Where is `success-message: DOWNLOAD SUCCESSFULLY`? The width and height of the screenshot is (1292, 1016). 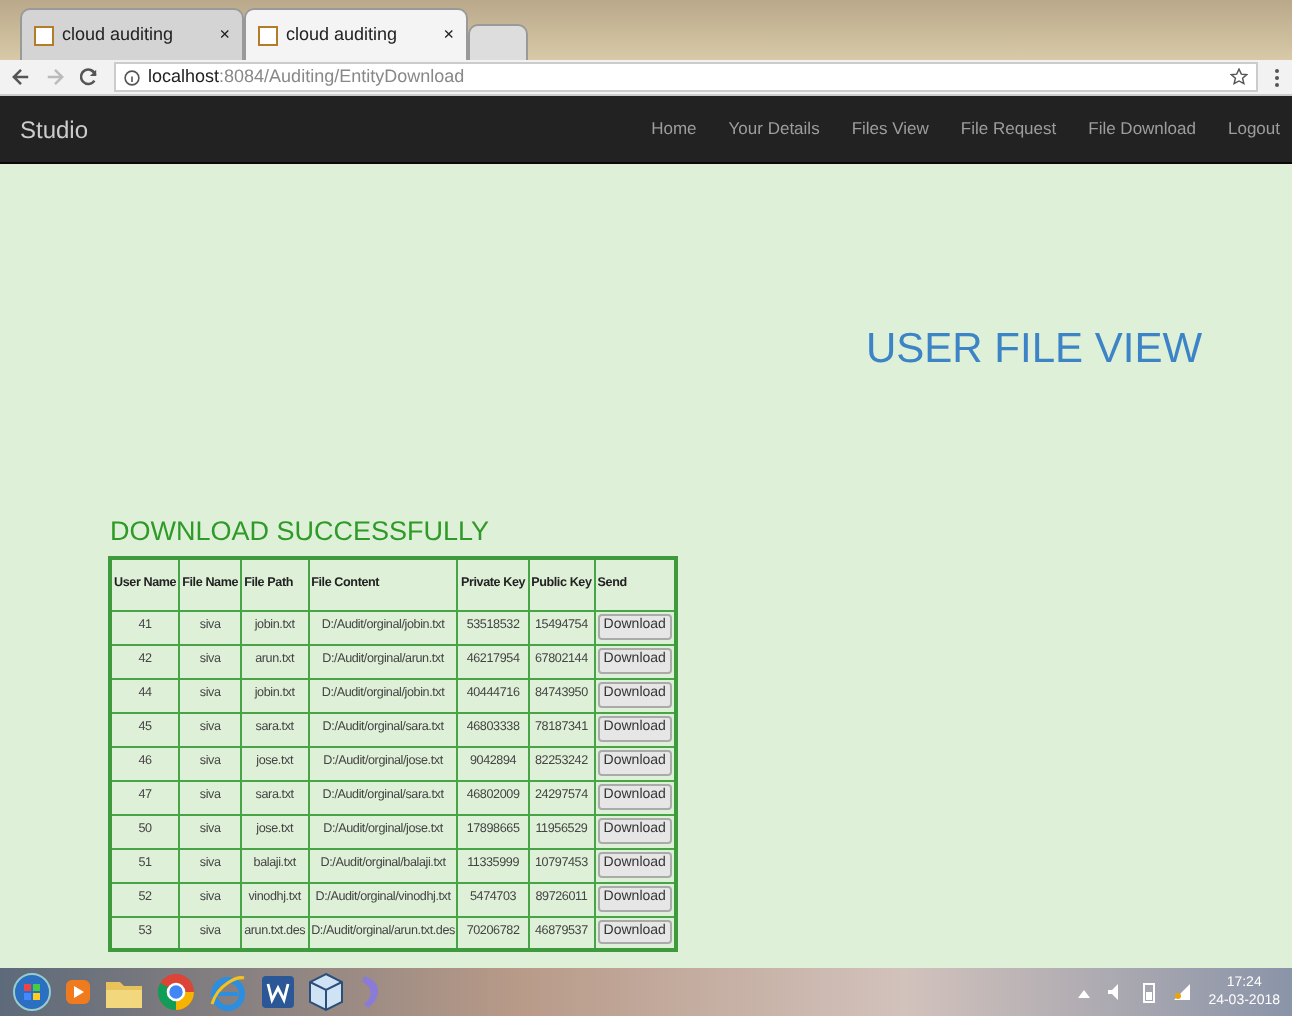 success-message: DOWNLOAD SUCCESSFULLY is located at coordinates (300, 532).